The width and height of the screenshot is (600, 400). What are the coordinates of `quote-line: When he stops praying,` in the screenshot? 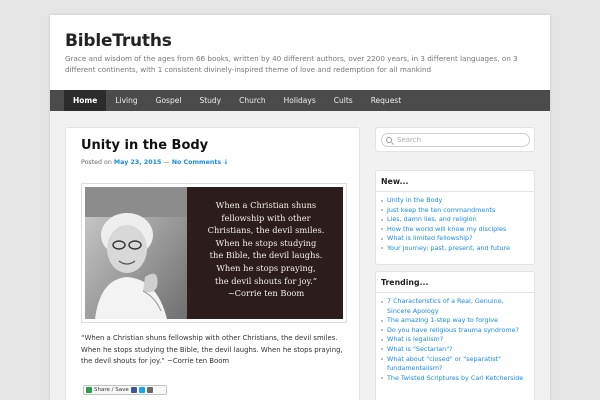 It's located at (266, 267).